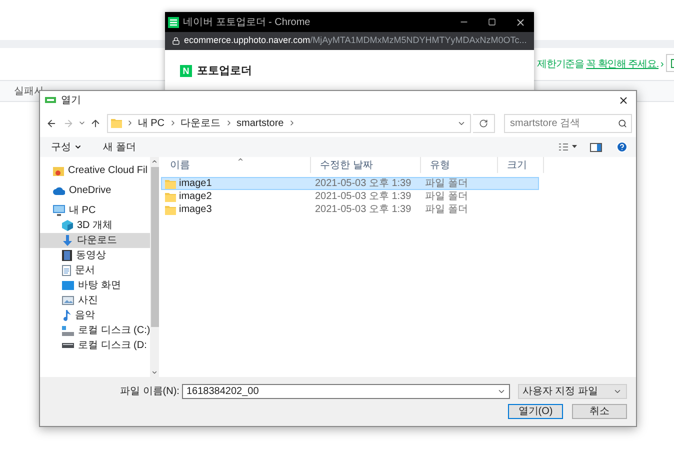 The height and width of the screenshot is (463, 674). Describe the element at coordinates (176, 41) in the screenshot. I see `lock-icon` at that location.